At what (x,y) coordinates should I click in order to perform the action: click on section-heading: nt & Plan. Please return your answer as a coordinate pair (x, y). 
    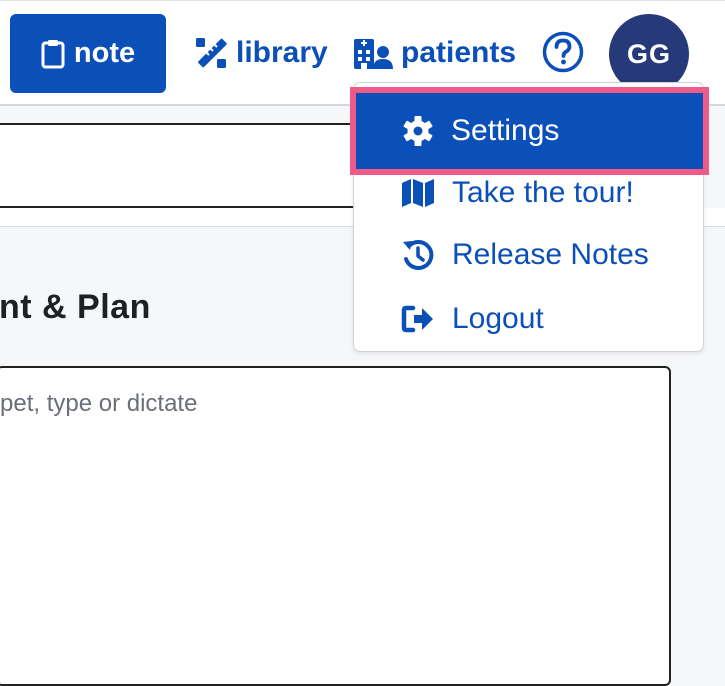
    Looking at the image, I should click on (75, 307).